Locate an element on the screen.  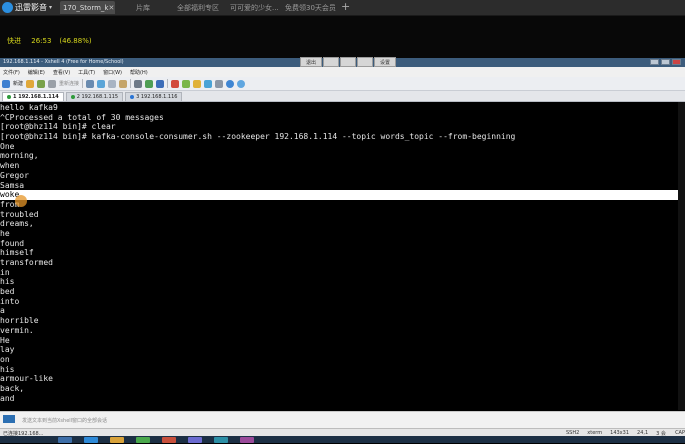
menu-view: 查看(V) is located at coordinates (61, 72).